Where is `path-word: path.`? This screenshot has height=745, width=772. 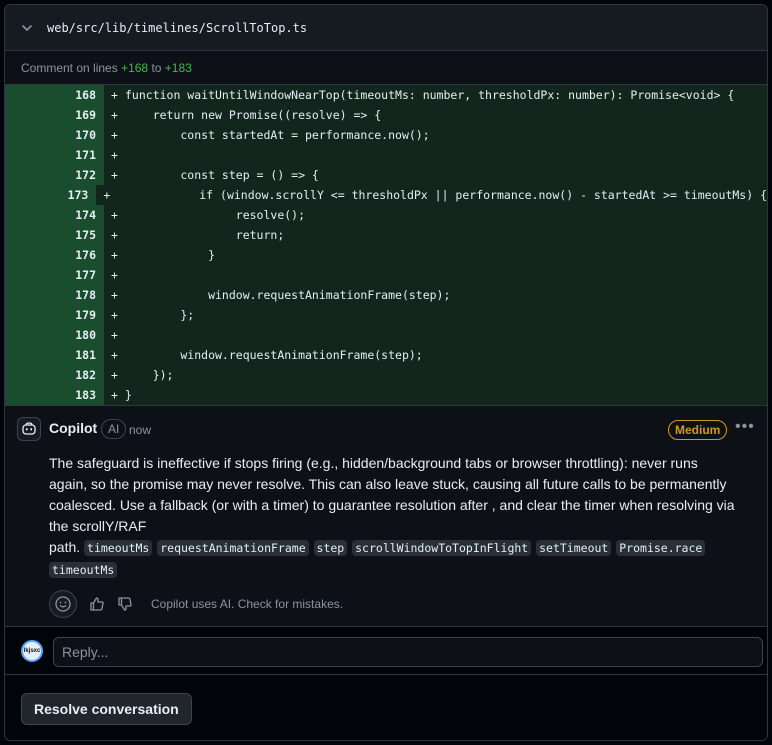 path-word: path. is located at coordinates (65, 547).